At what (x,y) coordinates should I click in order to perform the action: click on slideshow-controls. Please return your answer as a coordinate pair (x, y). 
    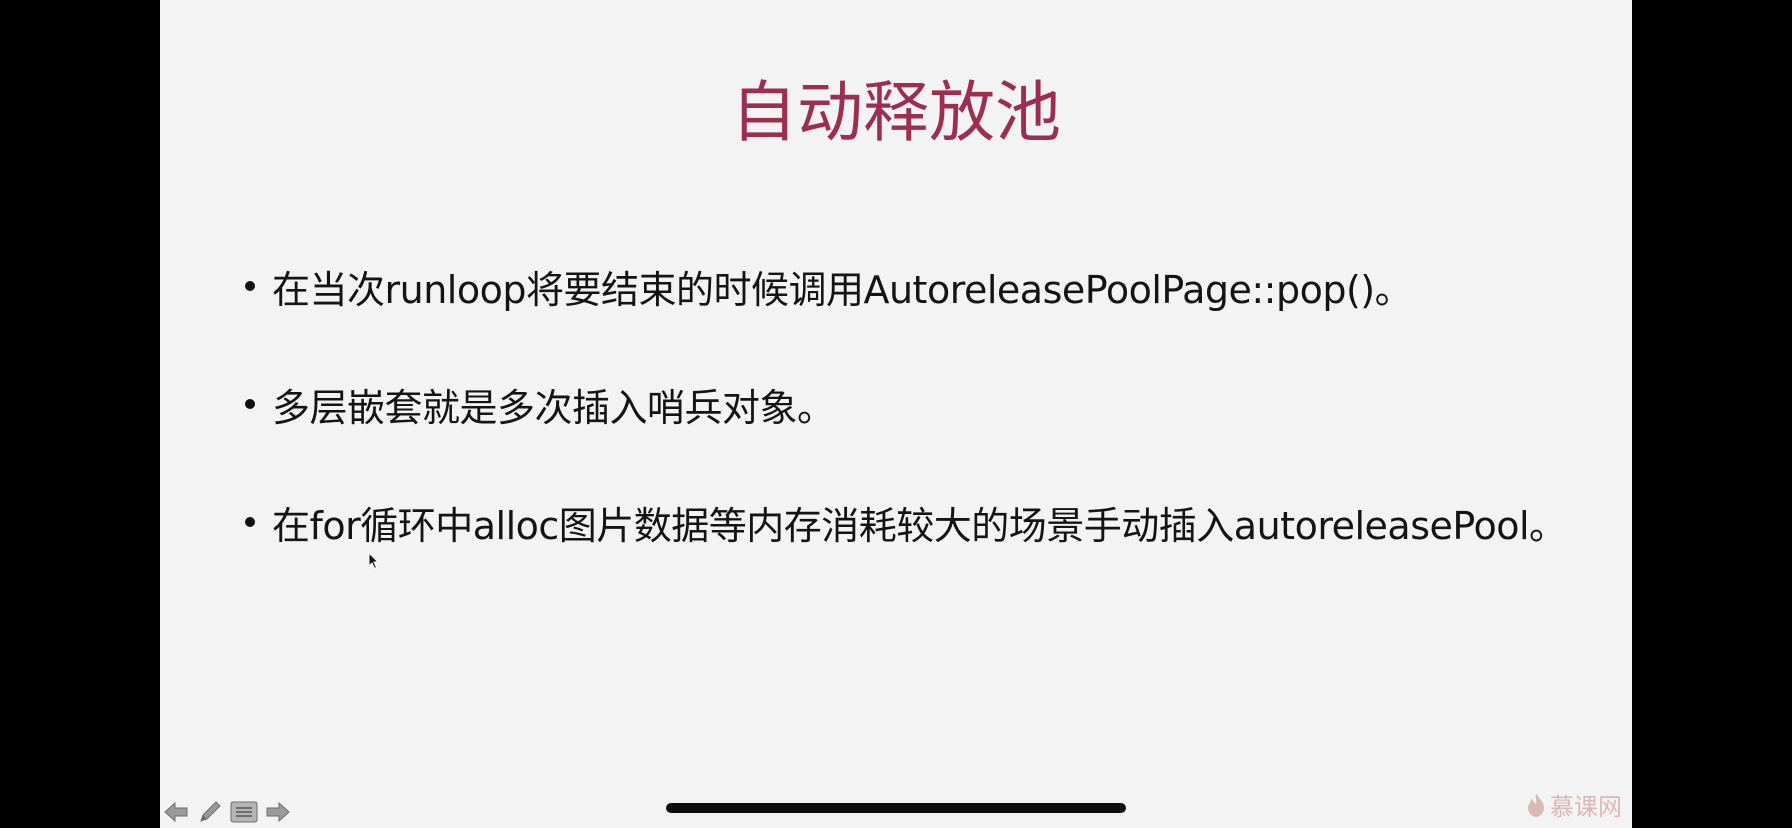
    Looking at the image, I should click on (227, 812).